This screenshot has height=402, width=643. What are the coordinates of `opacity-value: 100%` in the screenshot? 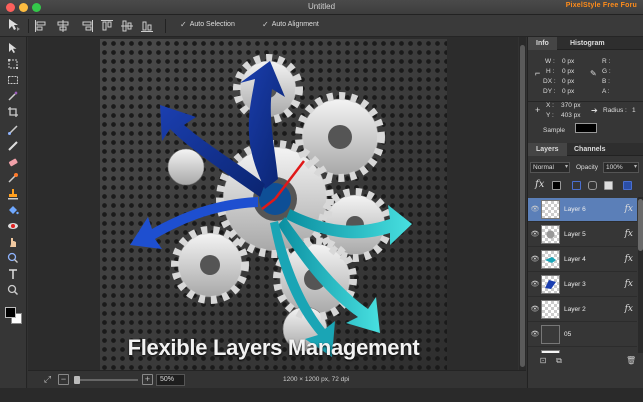 It's located at (614, 167).